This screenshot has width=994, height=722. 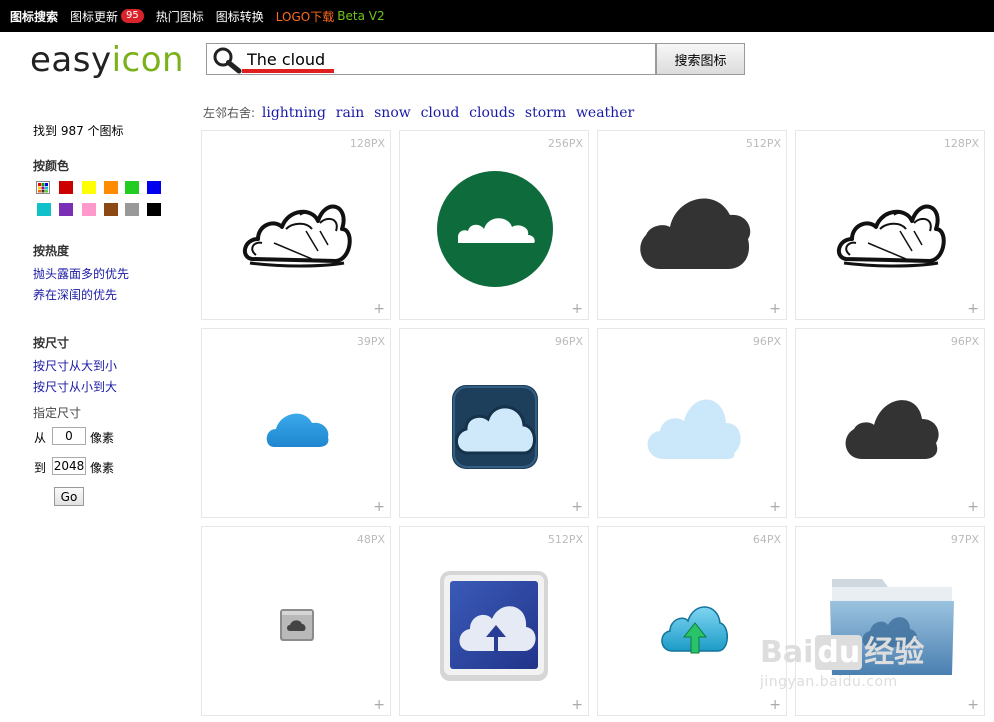 I want to click on related-link-clouds: clouds, so click(x=492, y=113).